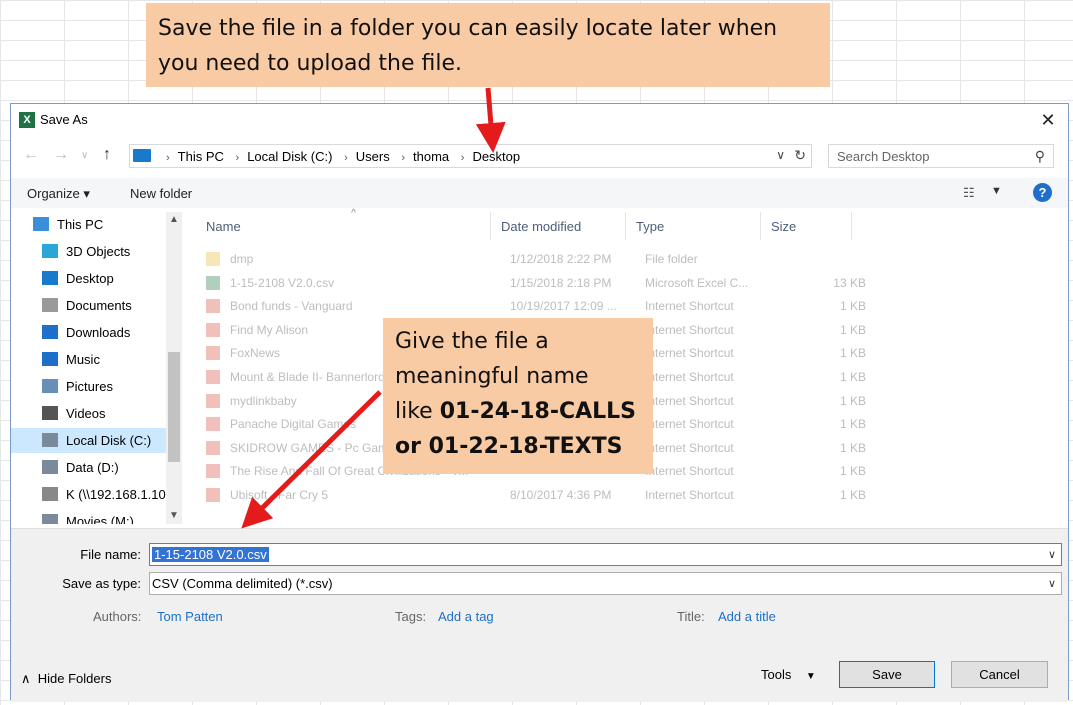 The width and height of the screenshot is (1073, 705). I want to click on documents-icon, so click(50, 305).